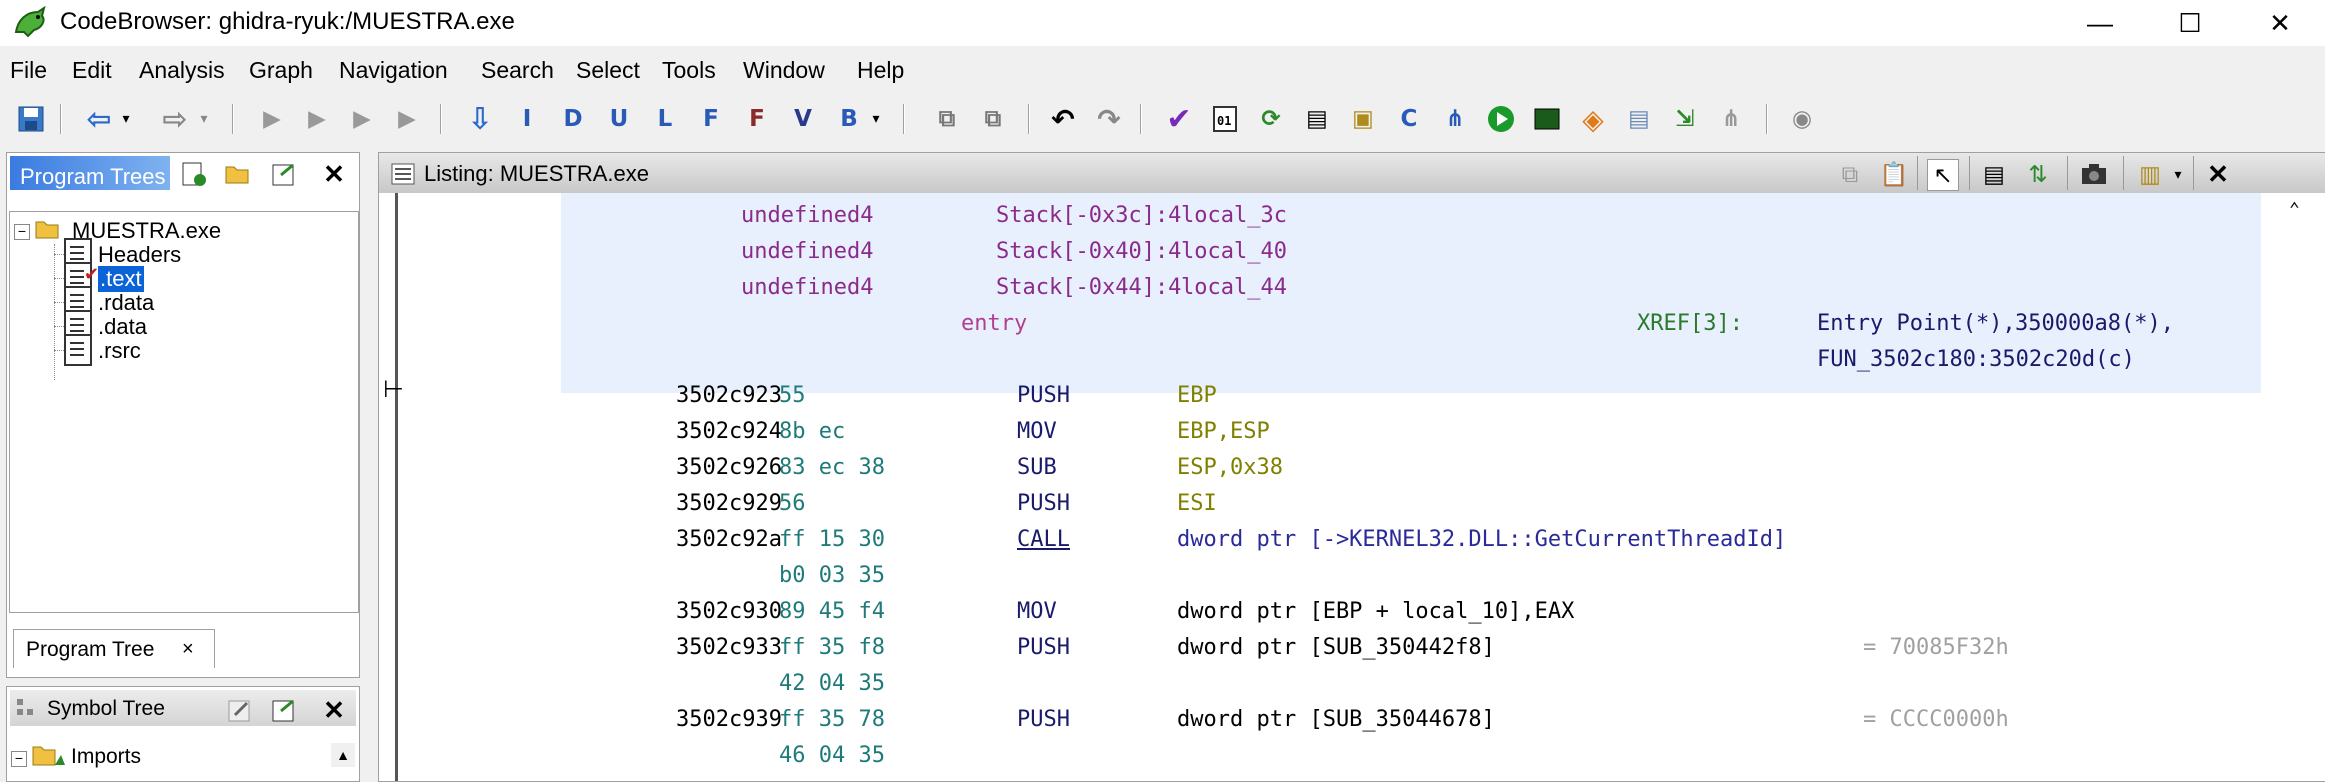  I want to click on row-mnemonic: MOV, so click(1037, 431).